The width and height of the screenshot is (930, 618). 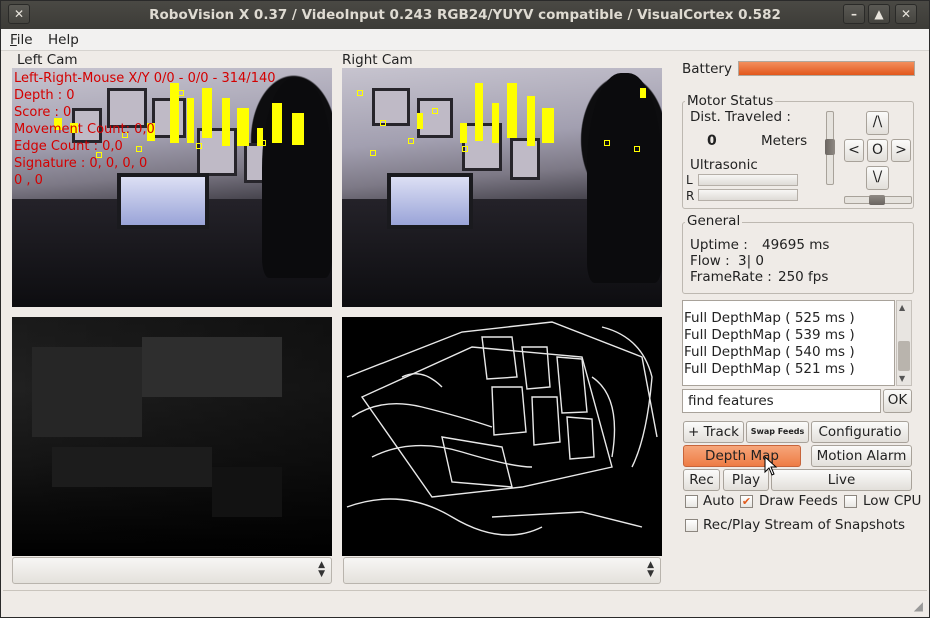 What do you see at coordinates (731, 277) in the screenshot?
I see `framerate-label: FrameRate :` at bounding box center [731, 277].